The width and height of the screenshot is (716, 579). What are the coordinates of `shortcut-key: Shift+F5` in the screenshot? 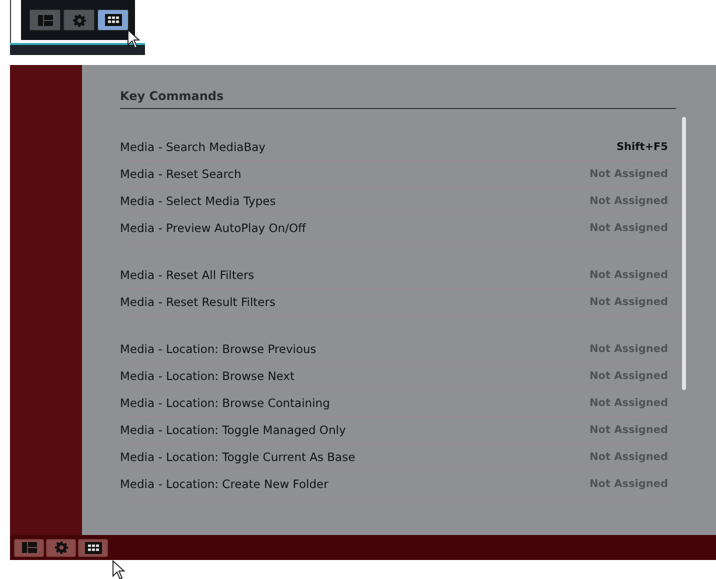 It's located at (642, 147).